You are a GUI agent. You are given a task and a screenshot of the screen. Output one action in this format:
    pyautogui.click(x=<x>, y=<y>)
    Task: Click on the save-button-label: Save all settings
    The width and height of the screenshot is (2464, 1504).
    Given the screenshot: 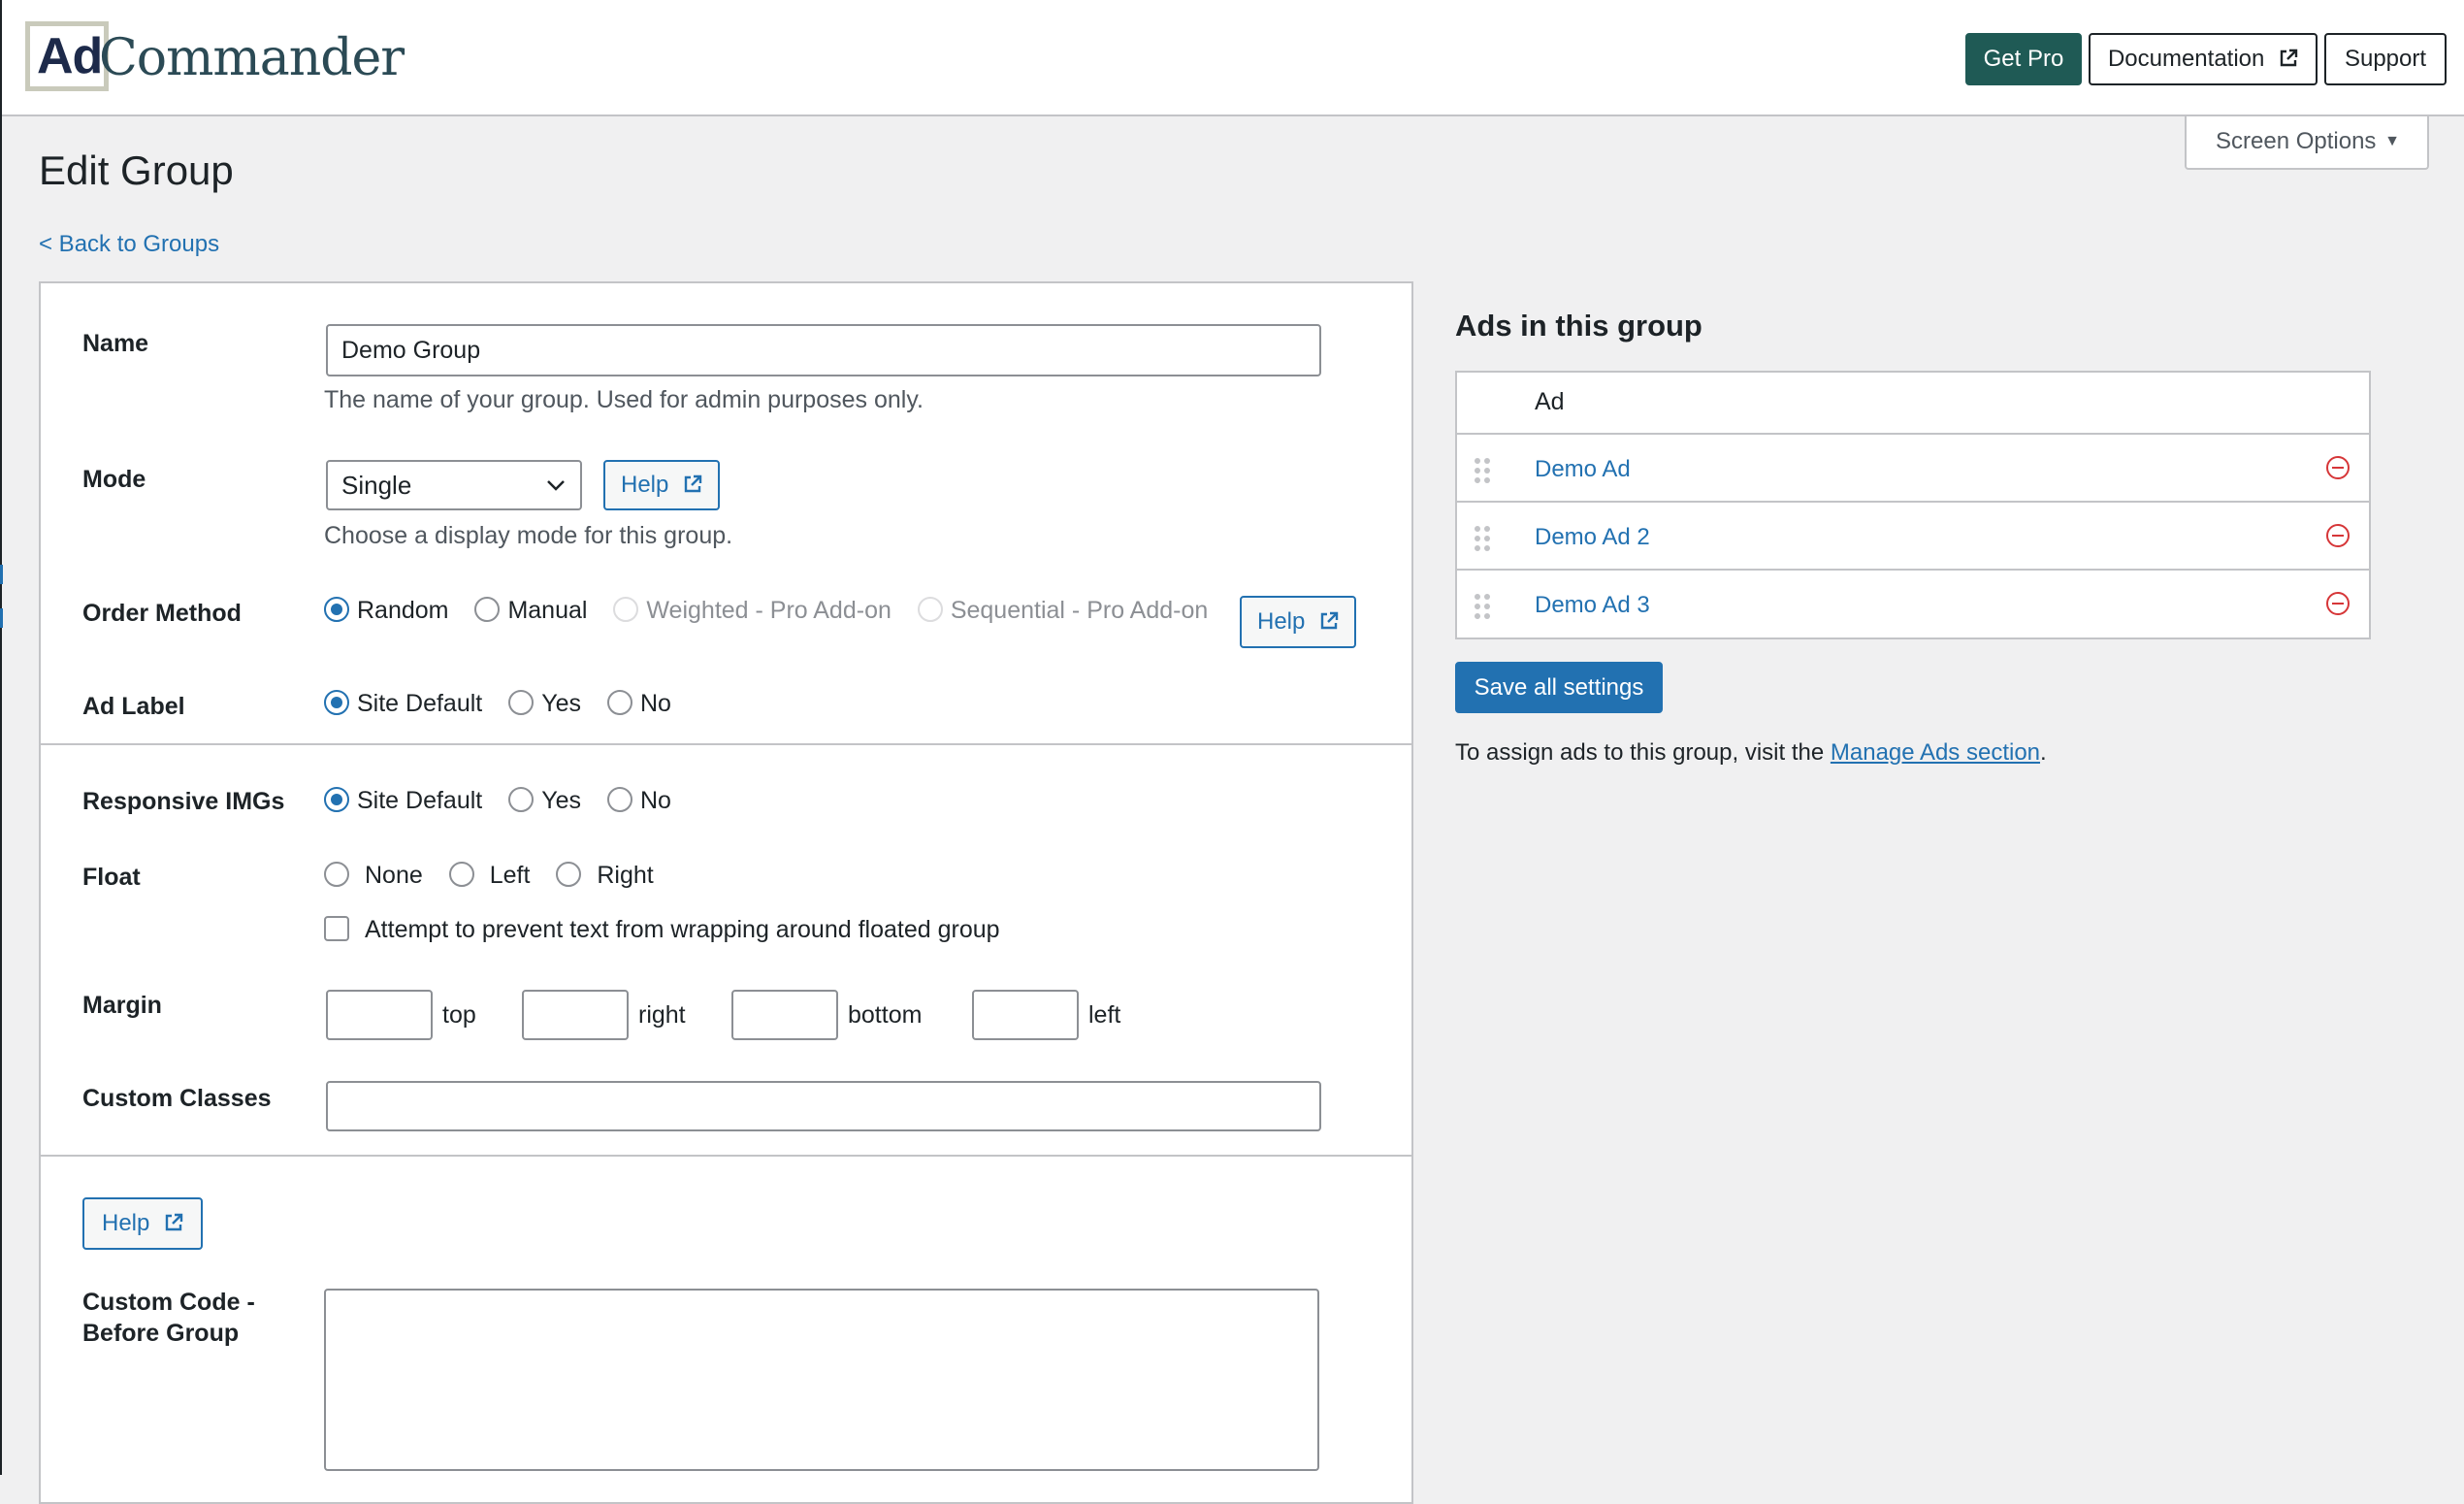 What is the action you would take?
    pyautogui.click(x=1559, y=687)
    